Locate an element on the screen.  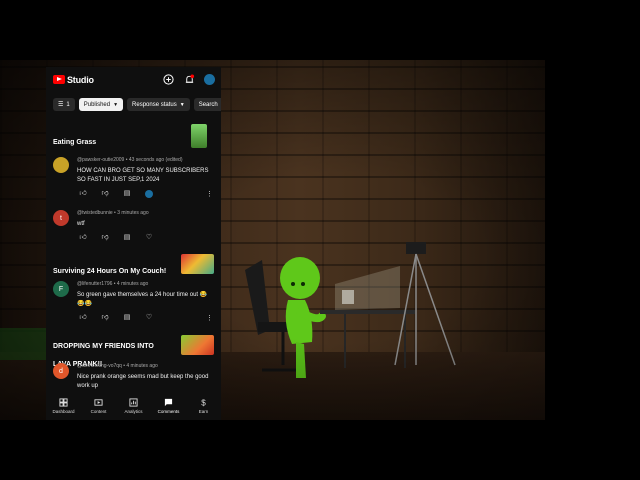
filter-count-chip: ☰ 1 is located at coordinates (64, 104).